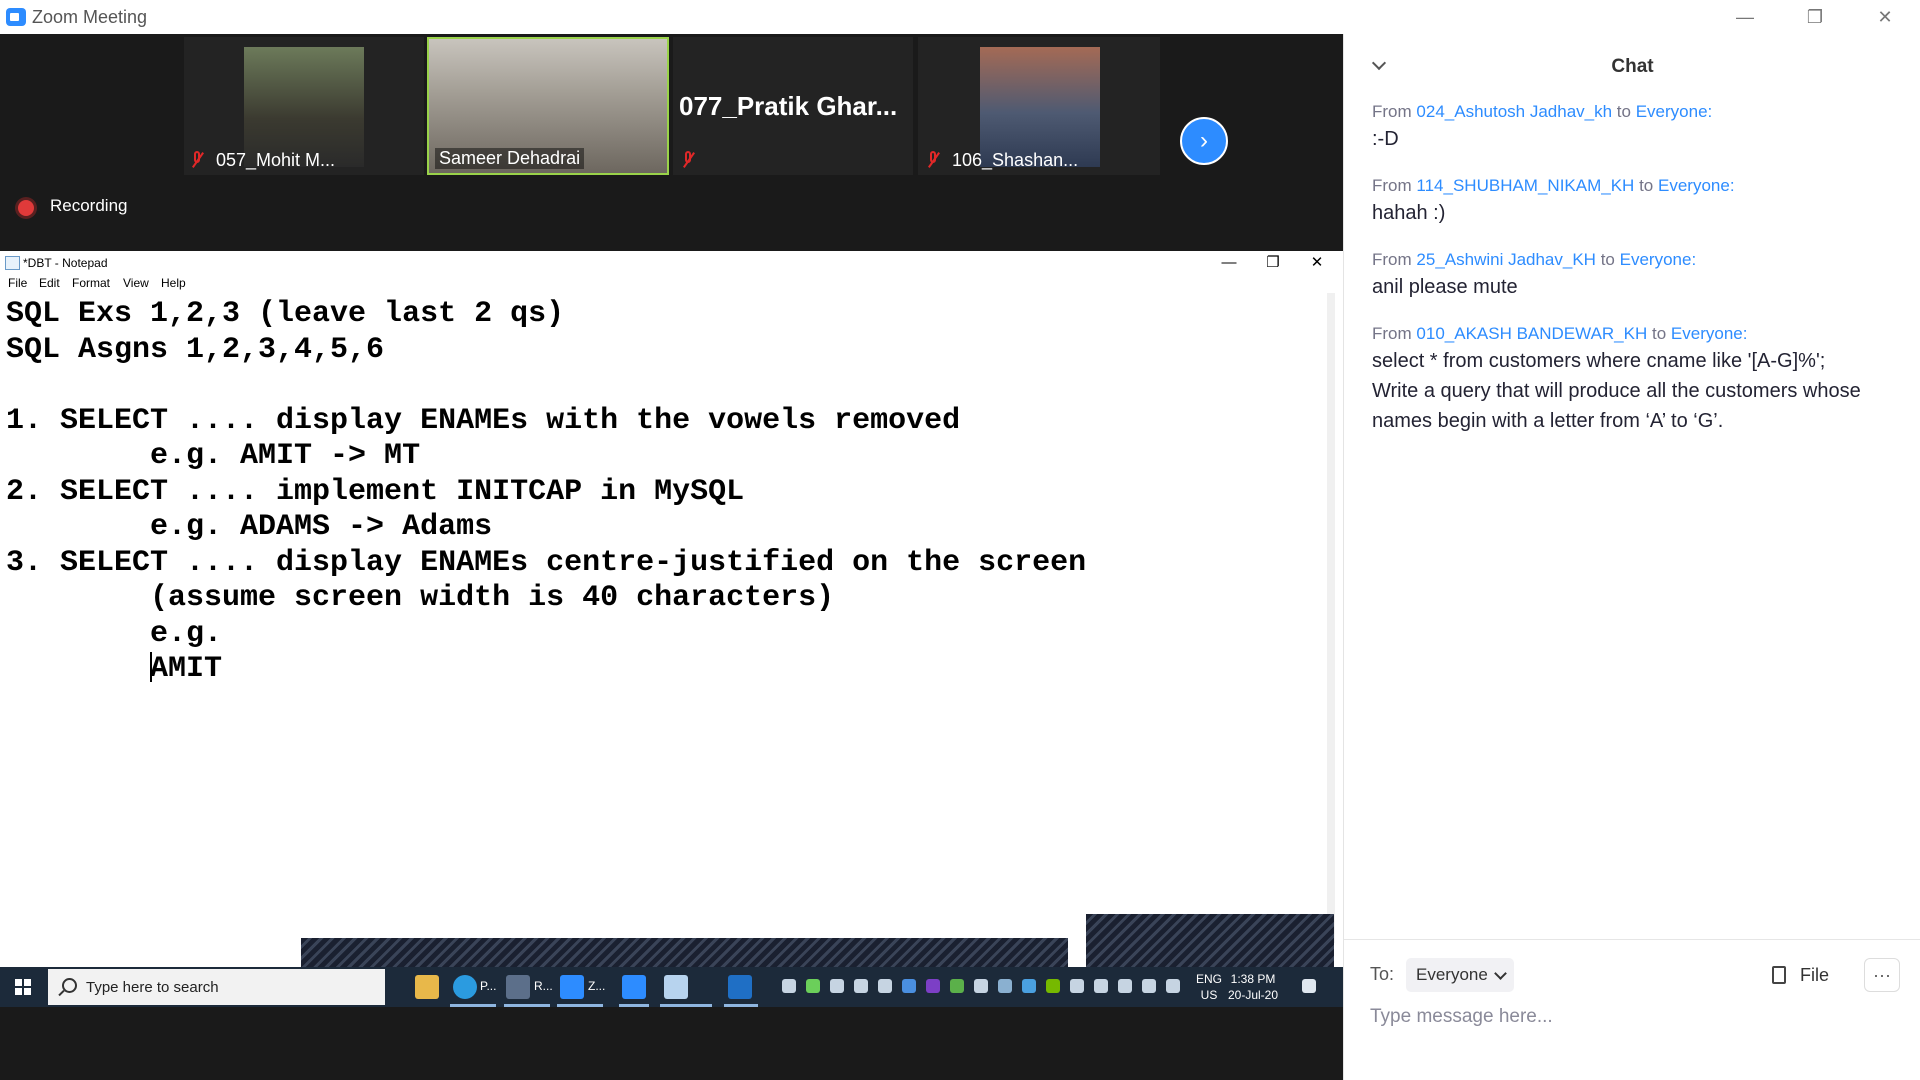  What do you see at coordinates (1382, 974) in the screenshot?
I see `to-label: To:` at bounding box center [1382, 974].